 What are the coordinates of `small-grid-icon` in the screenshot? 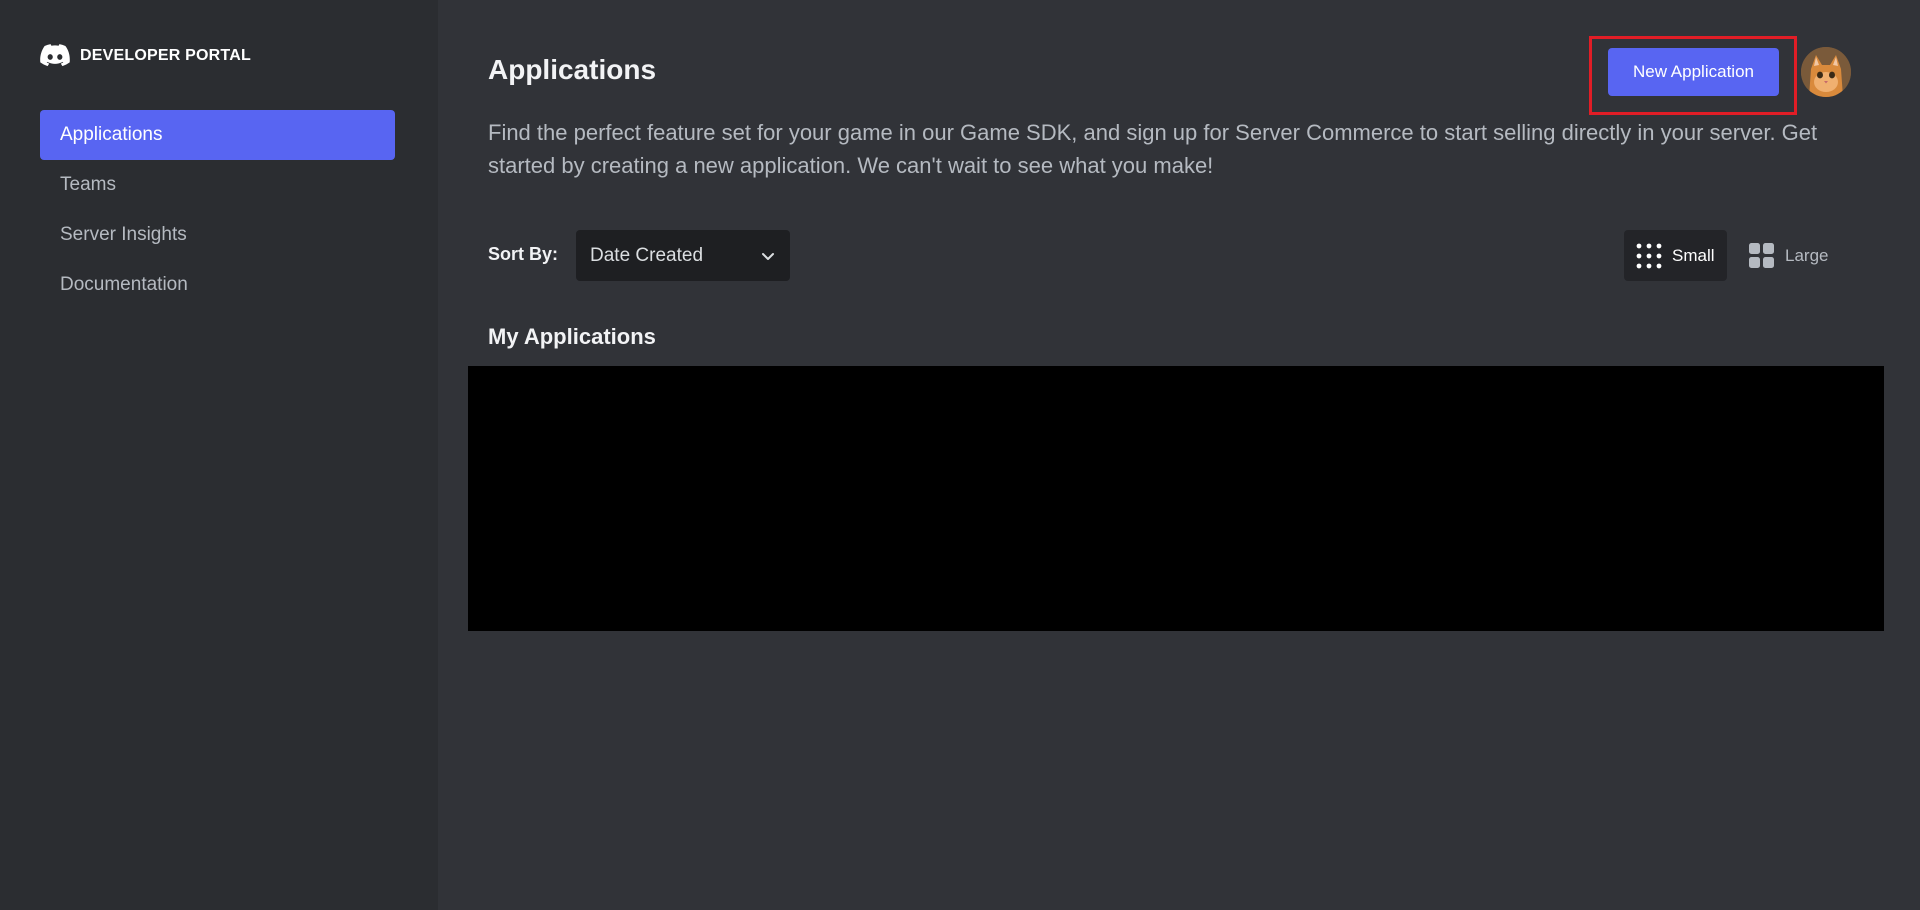 It's located at (1649, 255).